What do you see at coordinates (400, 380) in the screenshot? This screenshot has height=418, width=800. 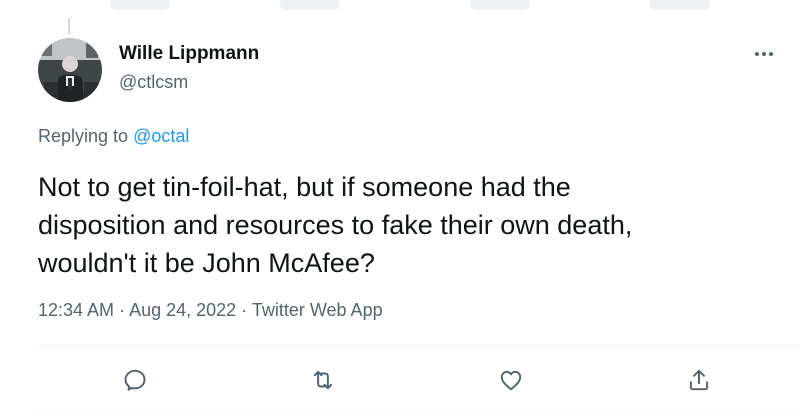 I see `action-bar` at bounding box center [400, 380].